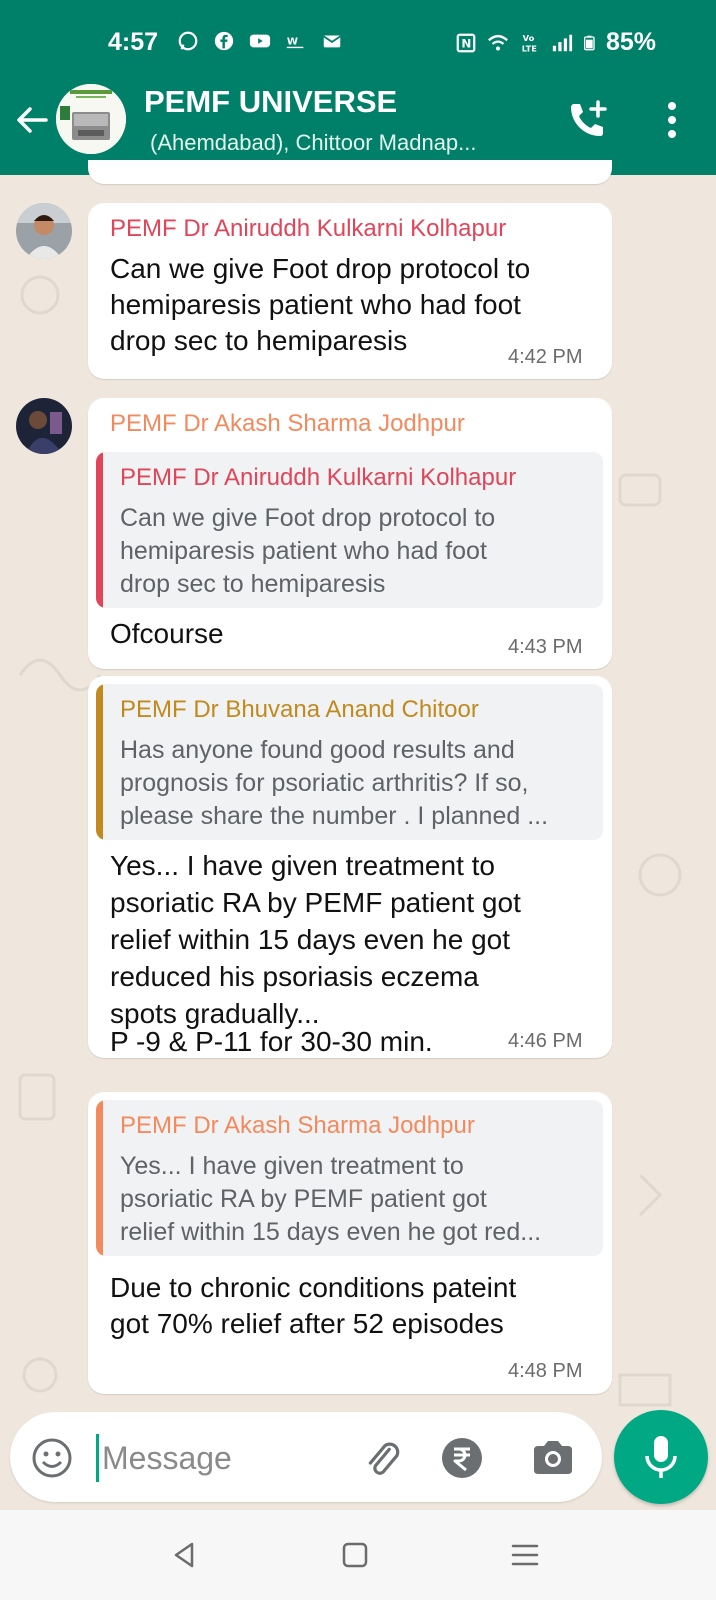  What do you see at coordinates (307, 1323) in the screenshot?
I see `message-line: got 70% relief after 52 episodes` at bounding box center [307, 1323].